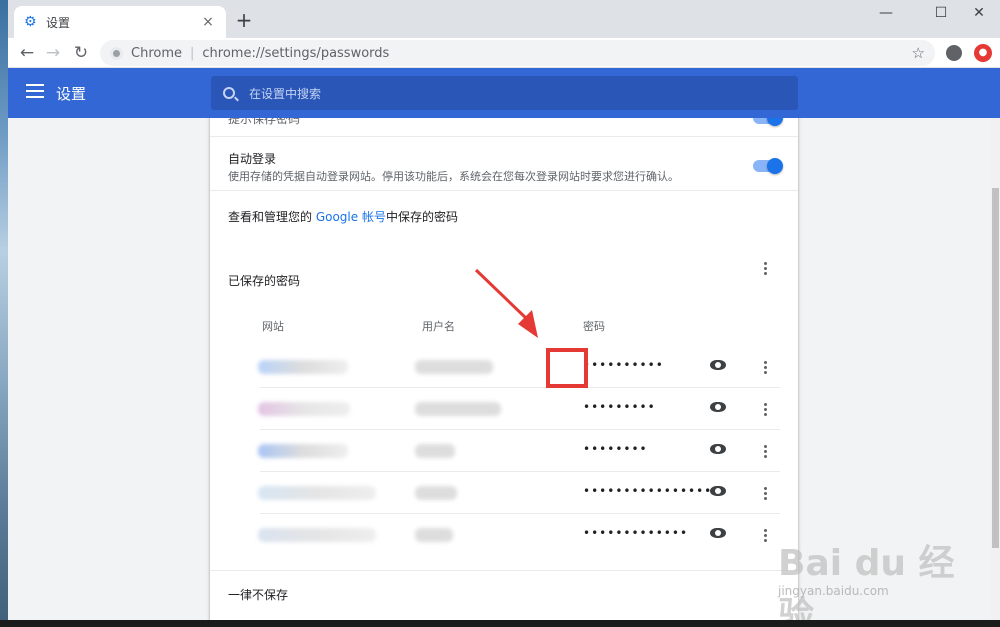 This screenshot has height=627, width=1000. I want to click on offer-save-toggle, so click(768, 122).